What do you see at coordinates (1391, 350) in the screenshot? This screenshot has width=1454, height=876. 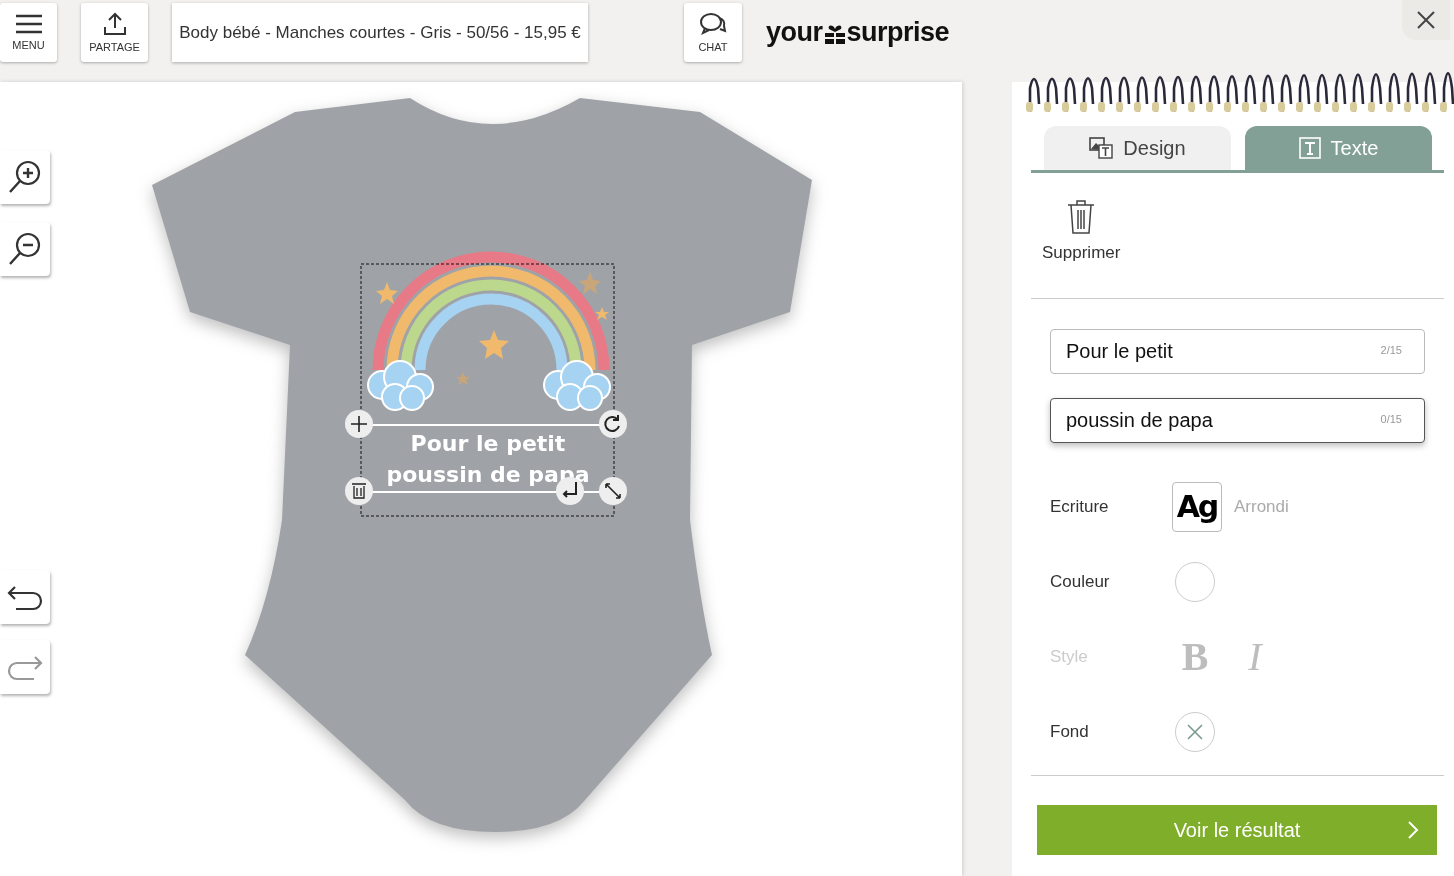 I see `character-counter: 2/15` at bounding box center [1391, 350].